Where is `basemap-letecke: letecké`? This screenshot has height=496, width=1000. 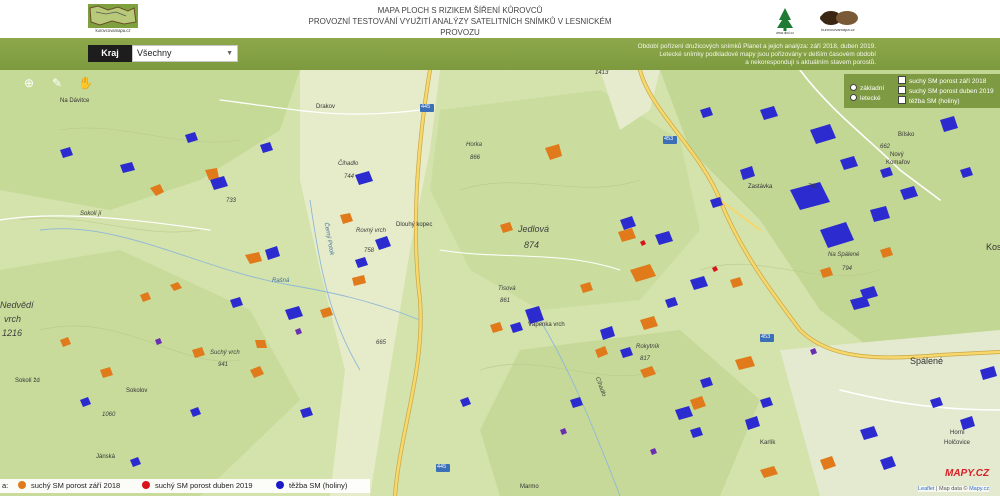 basemap-letecke: letecké is located at coordinates (865, 98).